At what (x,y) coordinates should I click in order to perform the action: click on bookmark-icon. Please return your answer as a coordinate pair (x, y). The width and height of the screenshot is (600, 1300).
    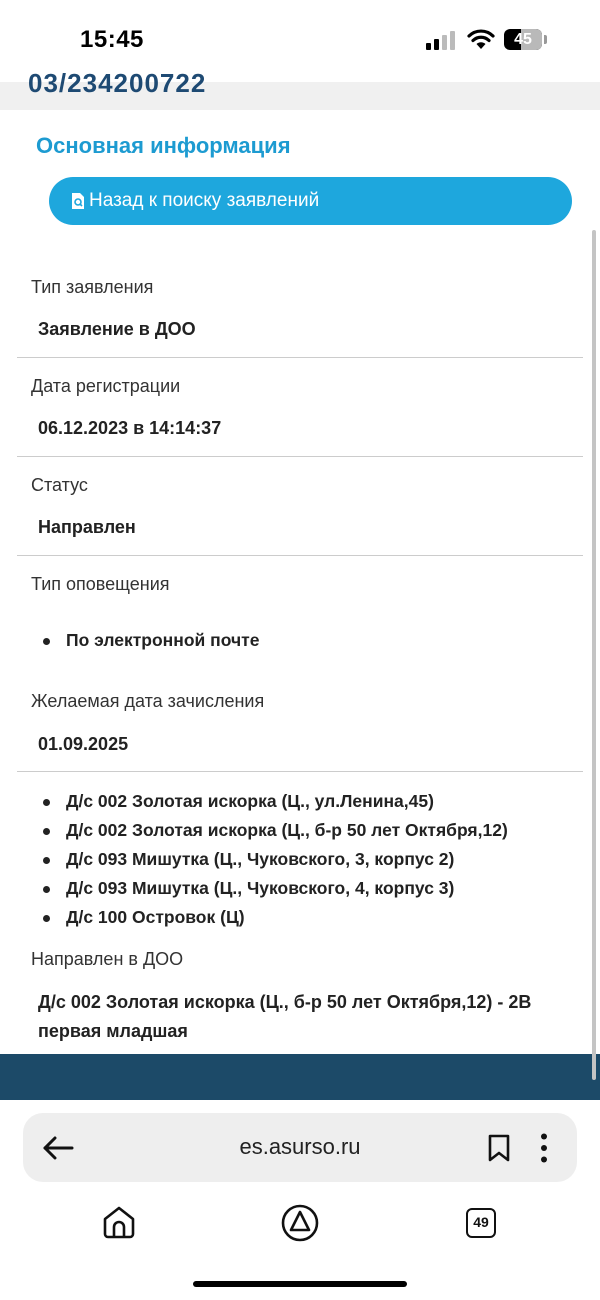
    Looking at the image, I should click on (499, 1148).